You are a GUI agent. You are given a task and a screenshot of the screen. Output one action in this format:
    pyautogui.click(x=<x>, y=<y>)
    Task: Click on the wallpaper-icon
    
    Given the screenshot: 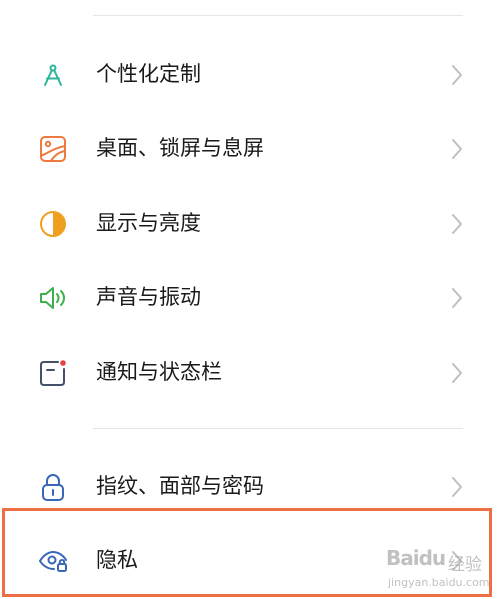 What is the action you would take?
    pyautogui.click(x=53, y=149)
    